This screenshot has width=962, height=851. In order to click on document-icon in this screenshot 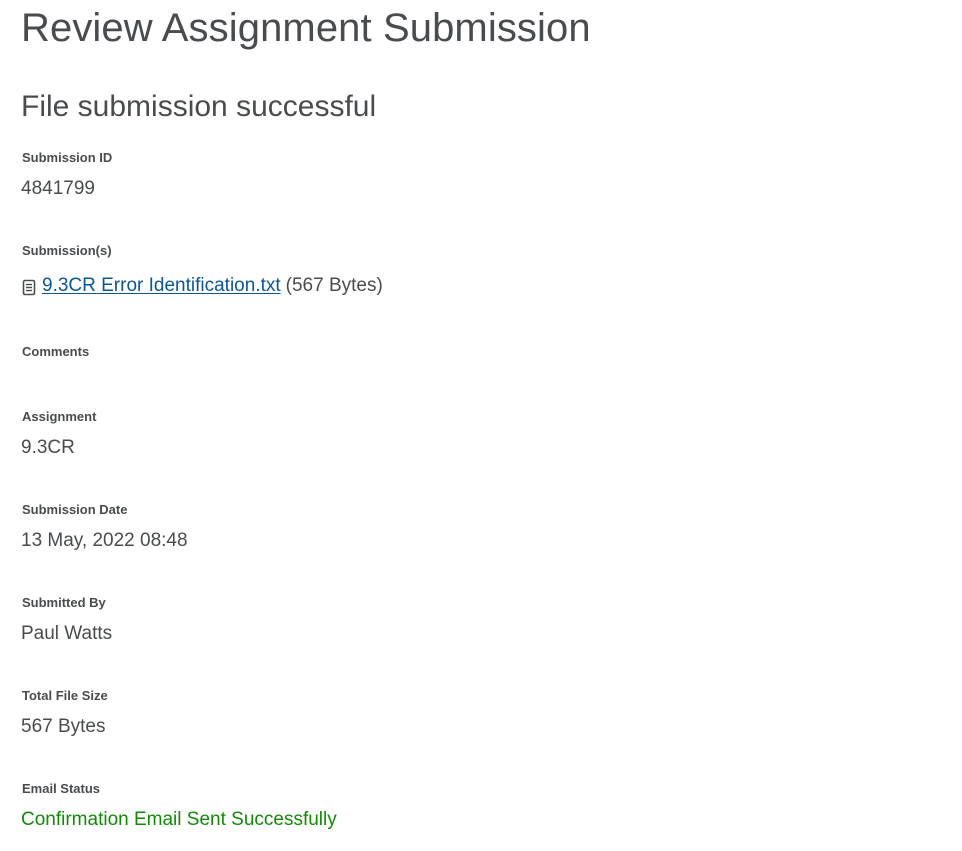, I will do `click(29, 287)`.